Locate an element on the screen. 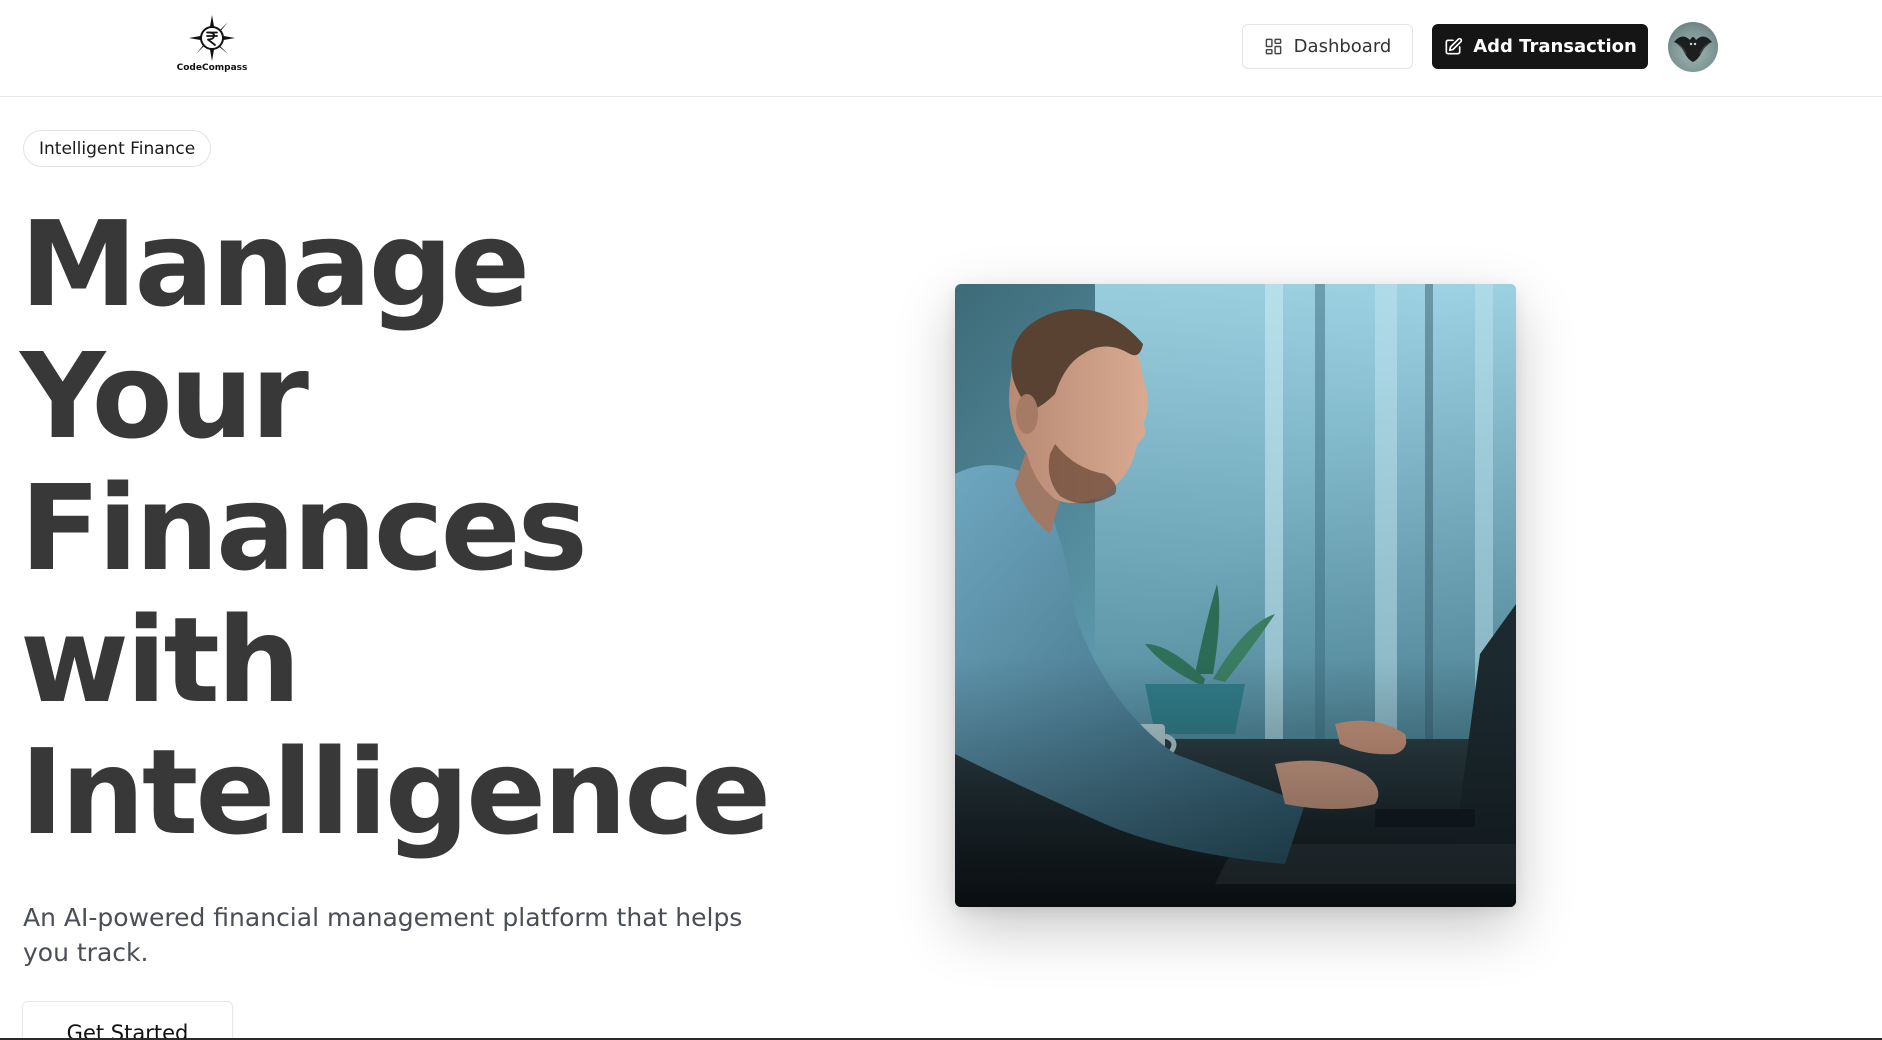 The height and width of the screenshot is (1040, 1882). dashboard-button: Dashboard is located at coordinates (1327, 46).